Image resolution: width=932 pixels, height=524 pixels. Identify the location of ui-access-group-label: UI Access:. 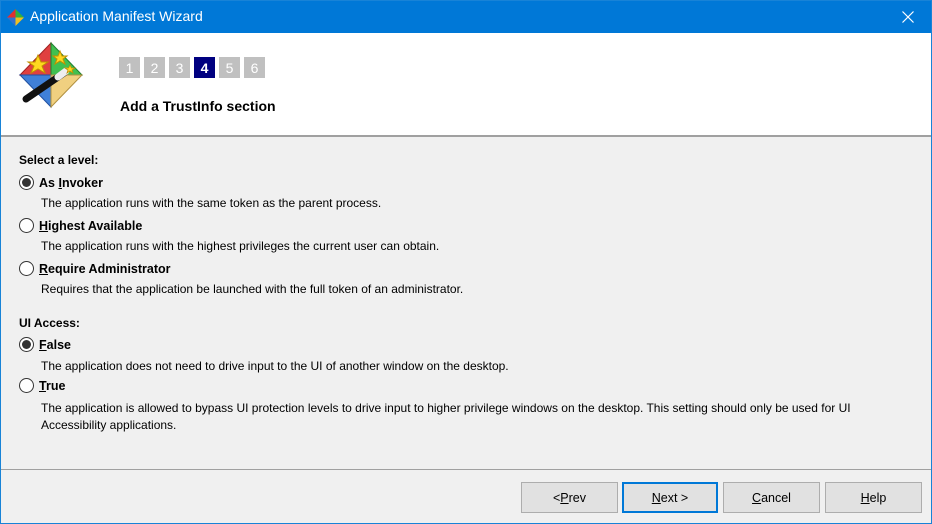
(49, 323).